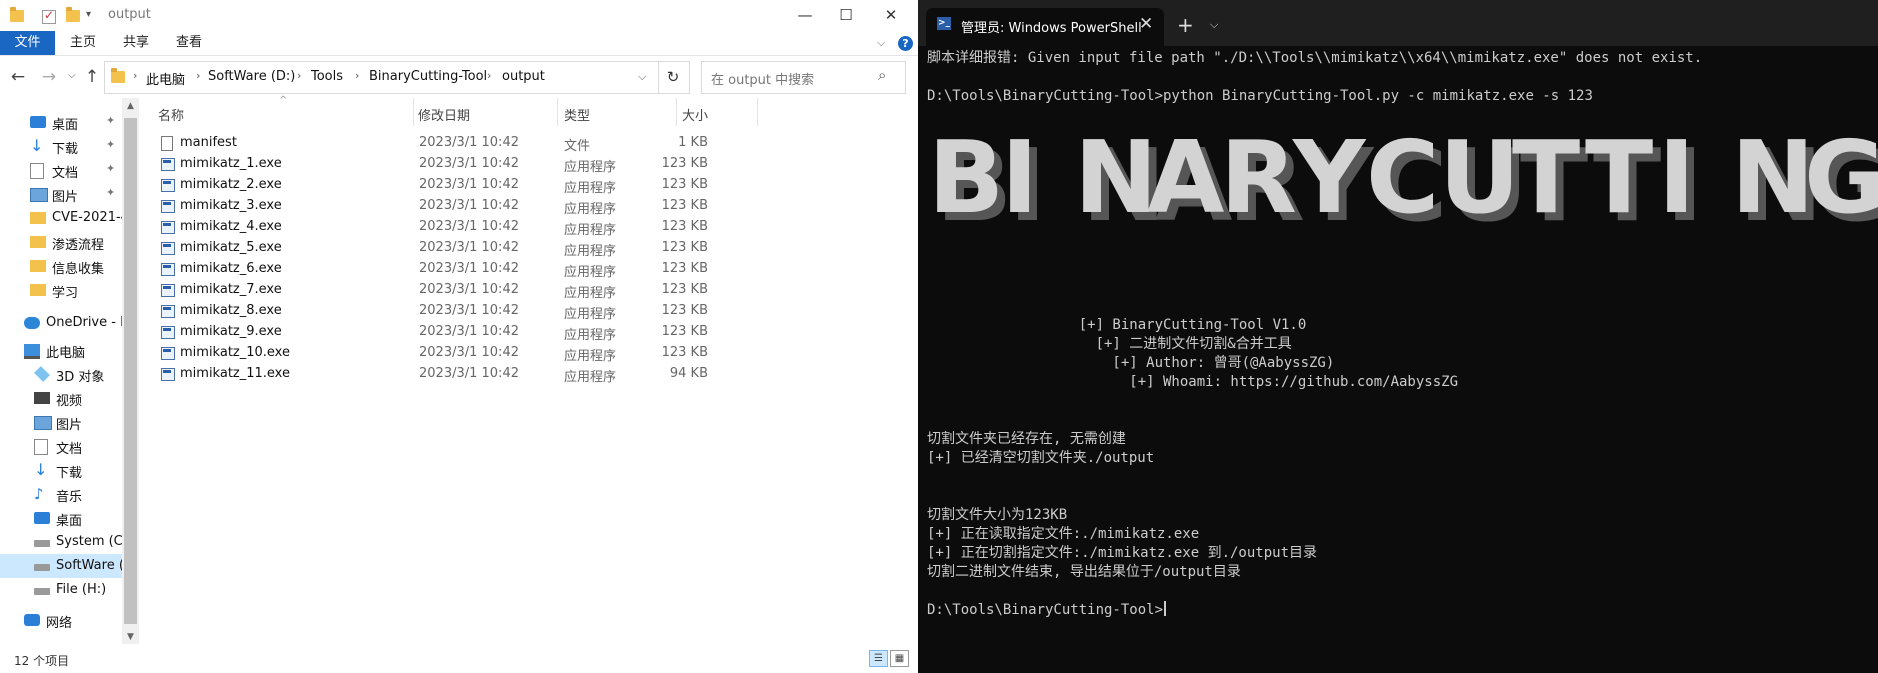  Describe the element at coordinates (235, 352) in the screenshot. I see `file-name: mimikatz_10.exe` at that location.